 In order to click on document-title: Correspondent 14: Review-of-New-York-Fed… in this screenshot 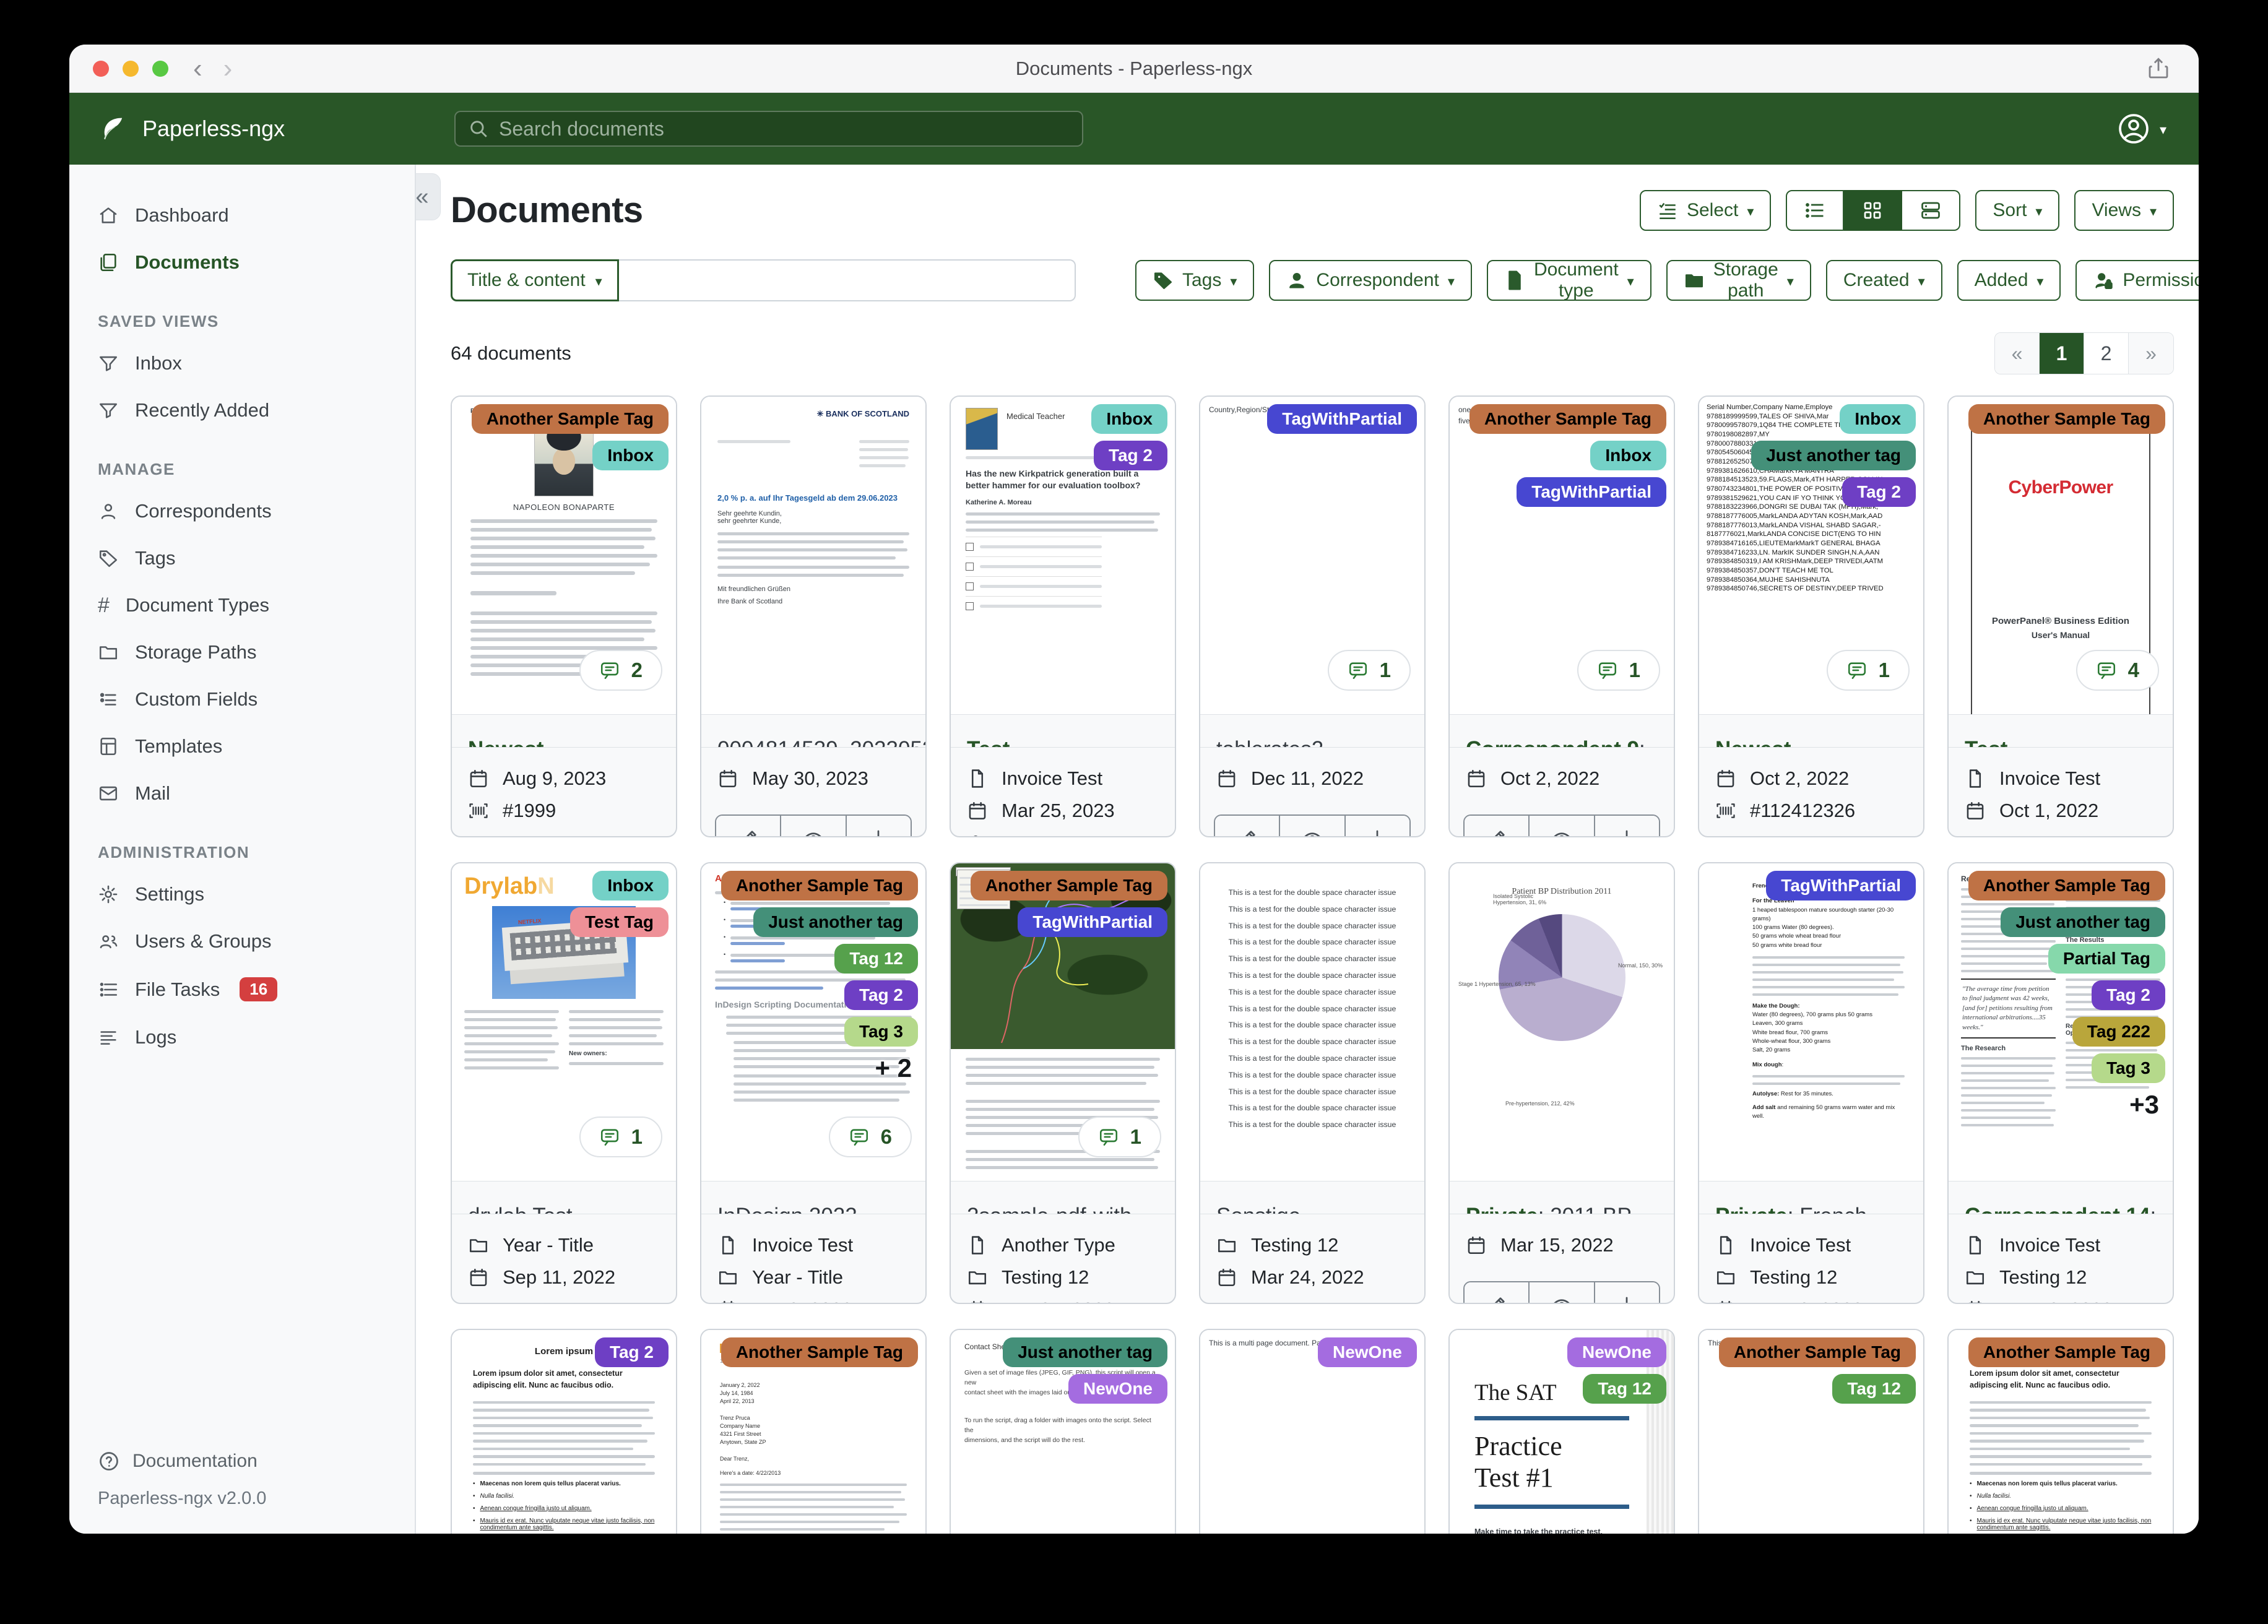, I will do `click(2061, 1197)`.